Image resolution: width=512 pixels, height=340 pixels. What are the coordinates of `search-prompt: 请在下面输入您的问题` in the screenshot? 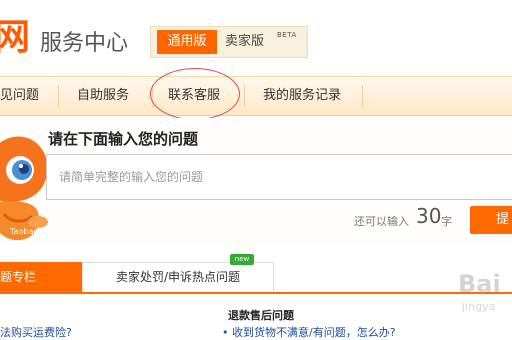 It's located at (123, 139).